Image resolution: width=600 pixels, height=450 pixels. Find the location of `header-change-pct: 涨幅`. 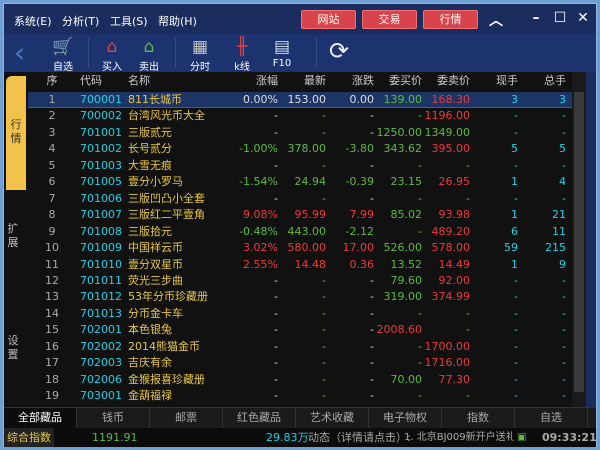

header-change-pct: 涨幅 is located at coordinates (253, 81).